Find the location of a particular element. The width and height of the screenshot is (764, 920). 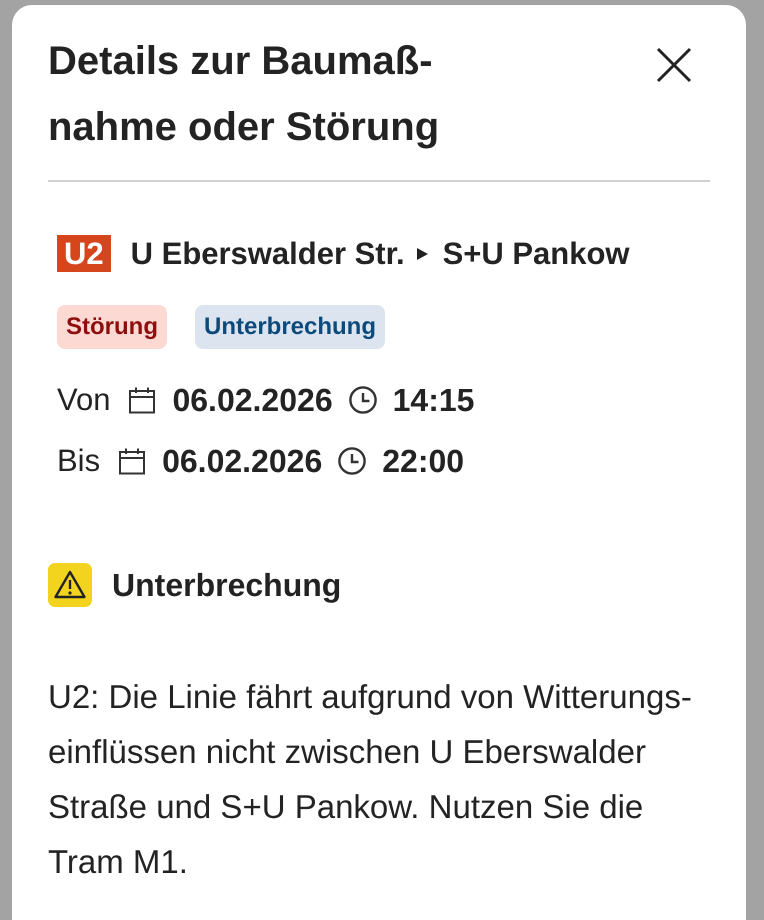

time-text: 22:00 is located at coordinates (423, 461).